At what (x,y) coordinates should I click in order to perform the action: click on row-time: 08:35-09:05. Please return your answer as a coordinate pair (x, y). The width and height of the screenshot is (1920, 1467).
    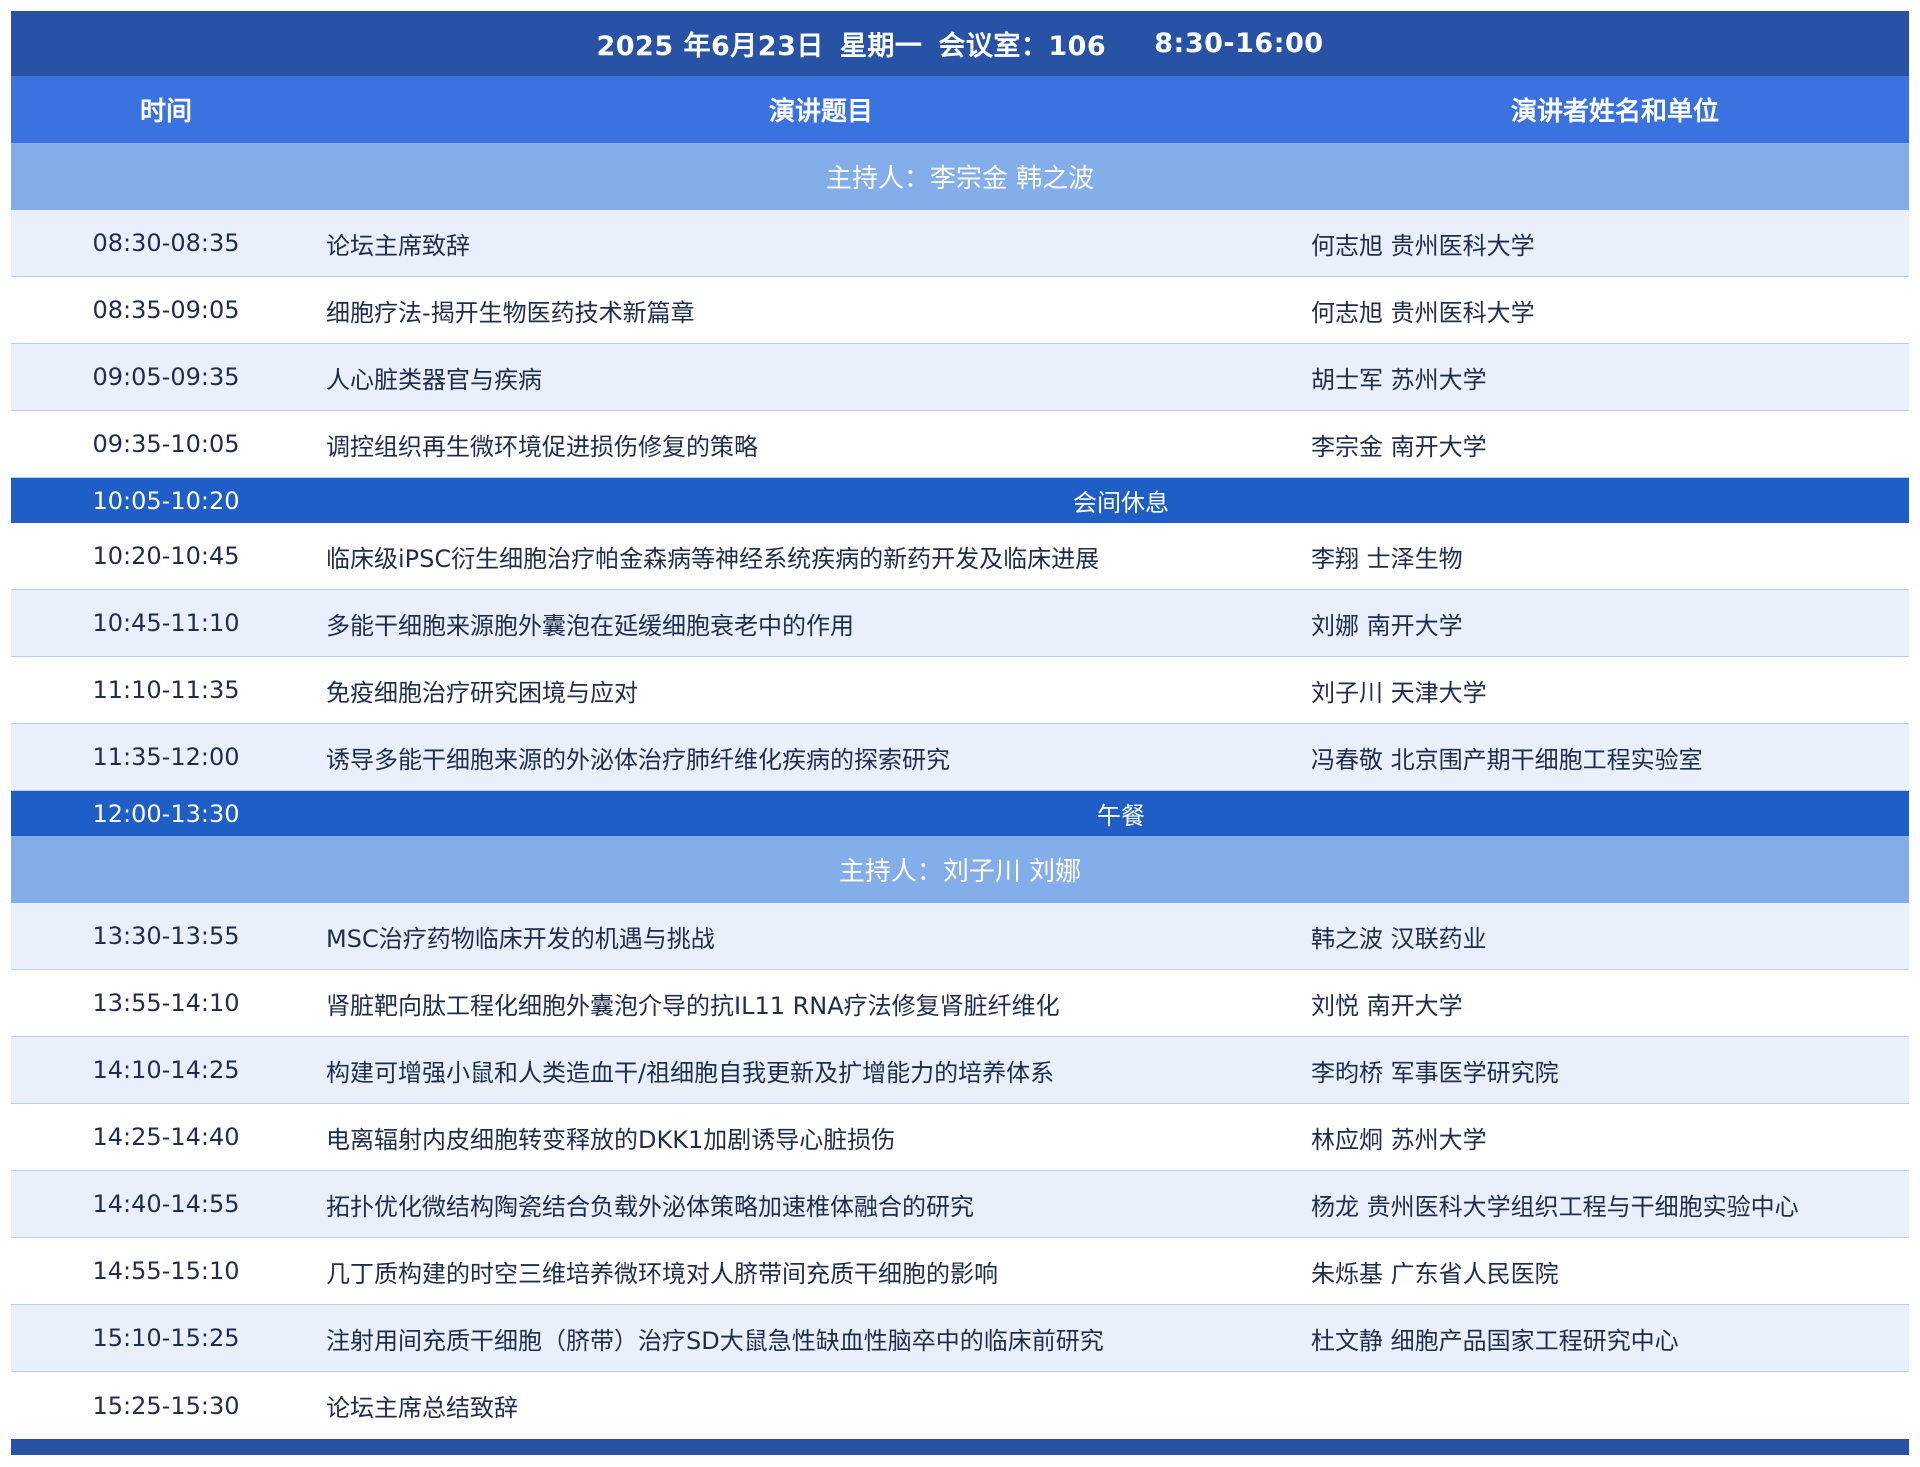
    Looking at the image, I should click on (166, 310).